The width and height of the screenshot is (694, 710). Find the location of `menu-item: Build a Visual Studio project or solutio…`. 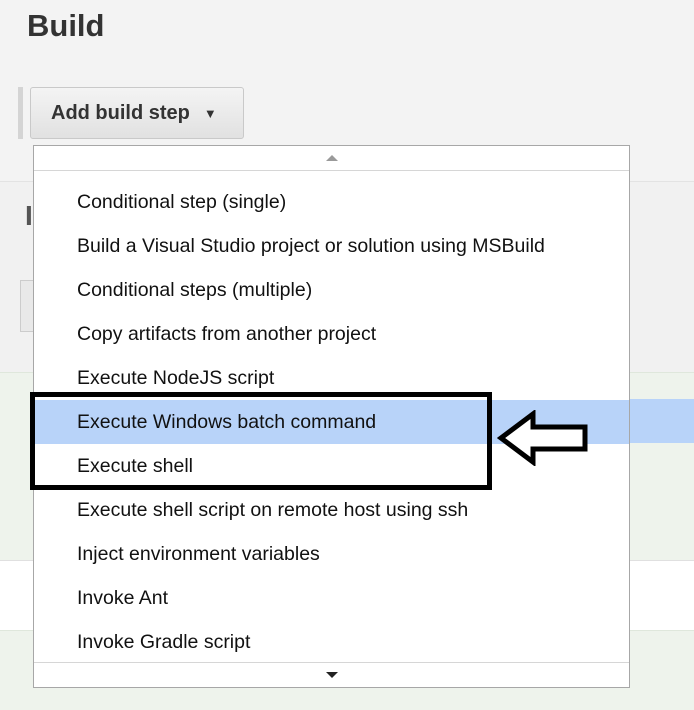

menu-item: Build a Visual Studio project or solutio… is located at coordinates (331, 246).